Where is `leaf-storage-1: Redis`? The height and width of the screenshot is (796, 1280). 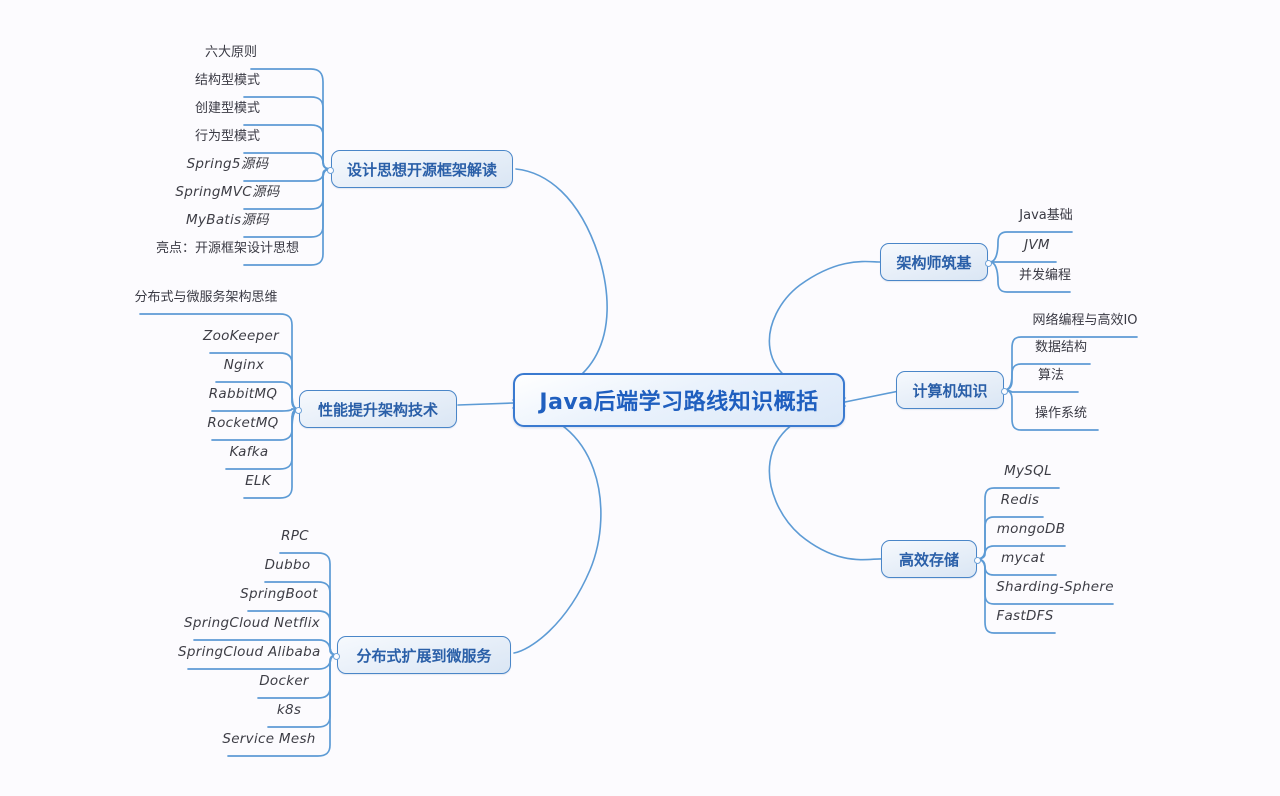
leaf-storage-1: Redis is located at coordinates (1020, 500).